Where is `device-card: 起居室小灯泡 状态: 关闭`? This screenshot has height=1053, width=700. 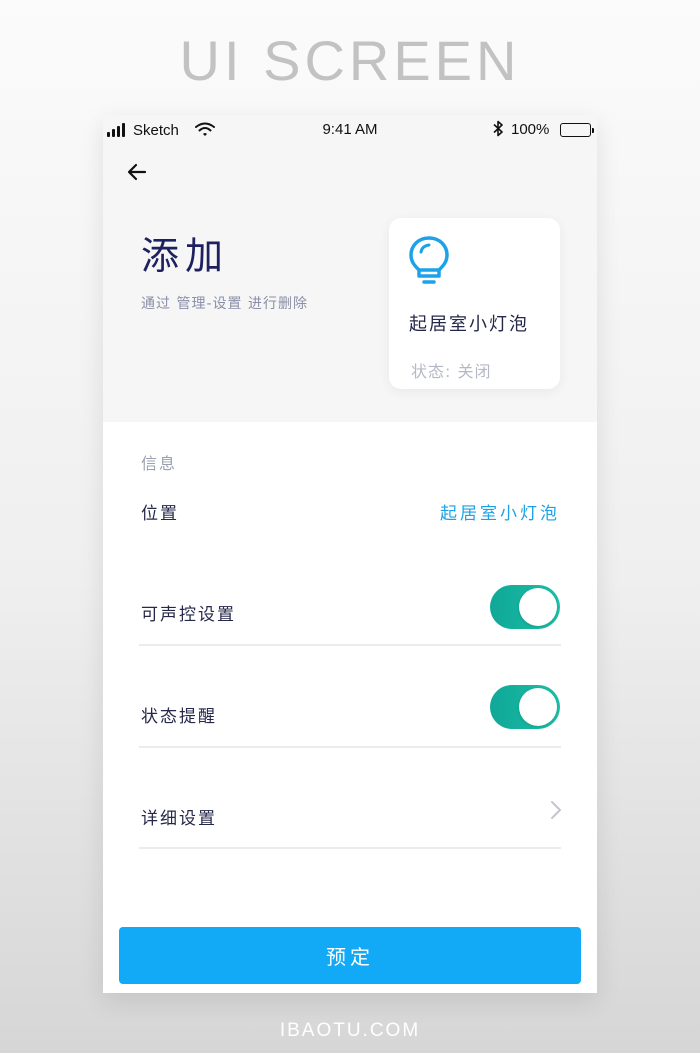 device-card: 起居室小灯泡 状态: 关闭 is located at coordinates (474, 303).